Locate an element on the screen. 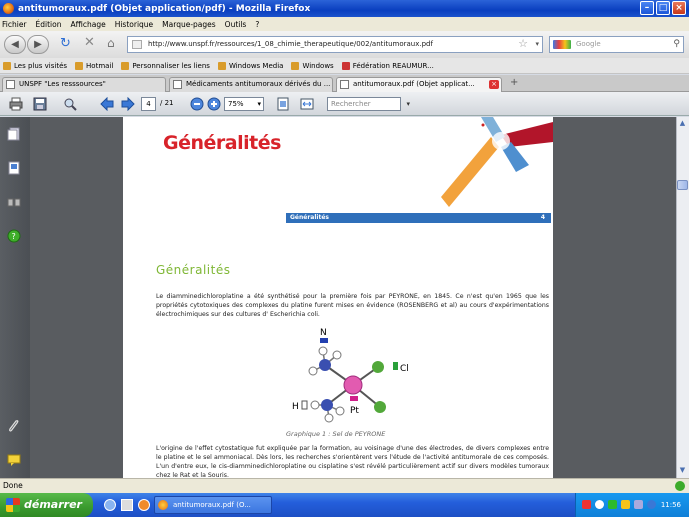  attachments-icon is located at coordinates (14, 202).